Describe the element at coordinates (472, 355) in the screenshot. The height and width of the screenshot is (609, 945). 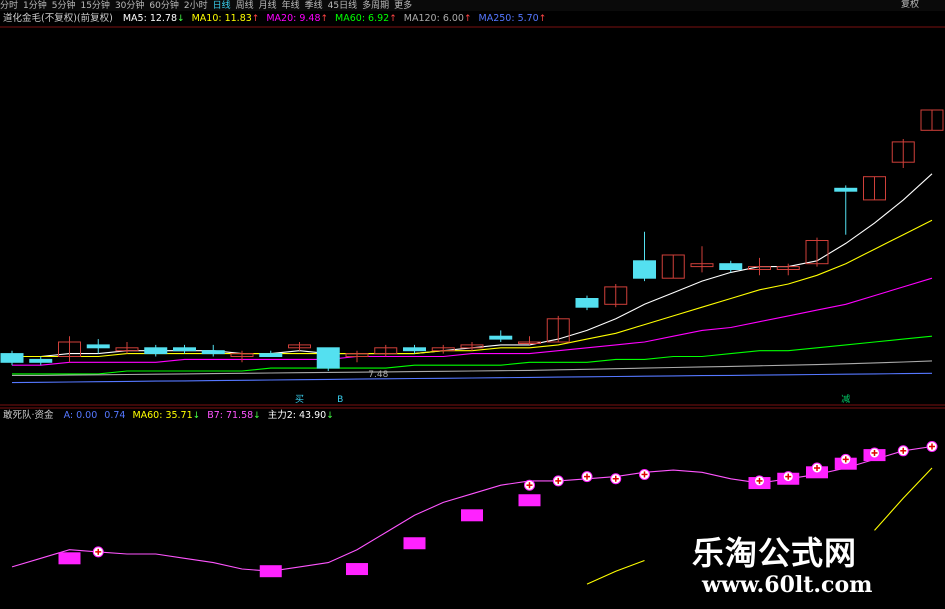
I see `ma-line-ma60` at that location.